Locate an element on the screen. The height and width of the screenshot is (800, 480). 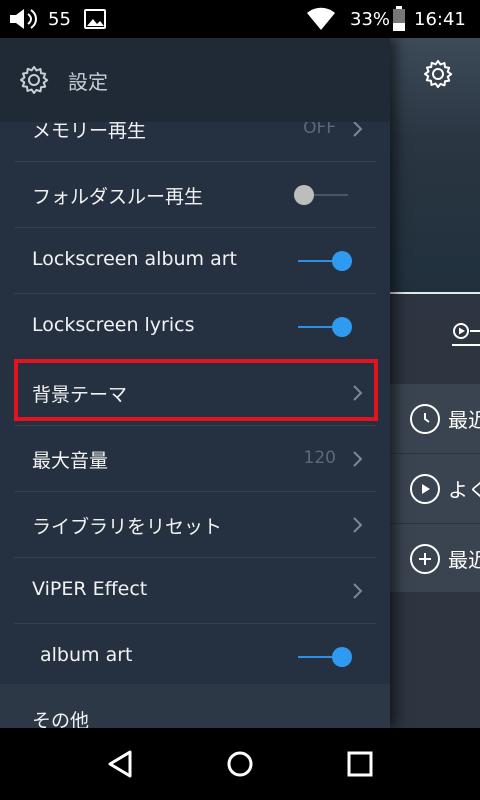
setting-label: Lockscreen lyrics is located at coordinates (113, 325).